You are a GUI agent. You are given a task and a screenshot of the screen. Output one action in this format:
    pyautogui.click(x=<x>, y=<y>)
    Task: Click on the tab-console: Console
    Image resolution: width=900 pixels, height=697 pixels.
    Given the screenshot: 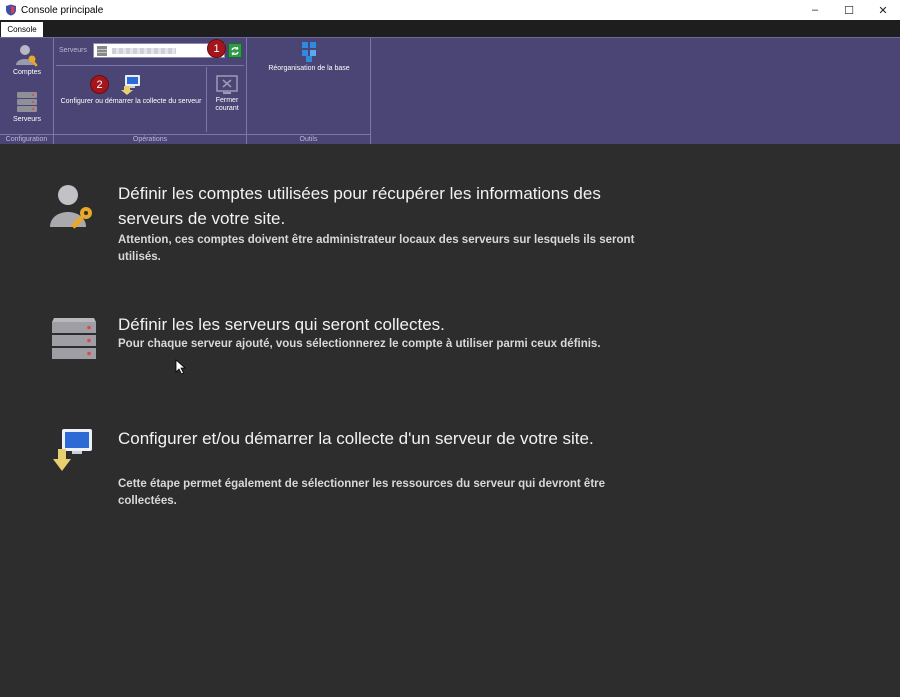 What is the action you would take?
    pyautogui.click(x=22, y=29)
    